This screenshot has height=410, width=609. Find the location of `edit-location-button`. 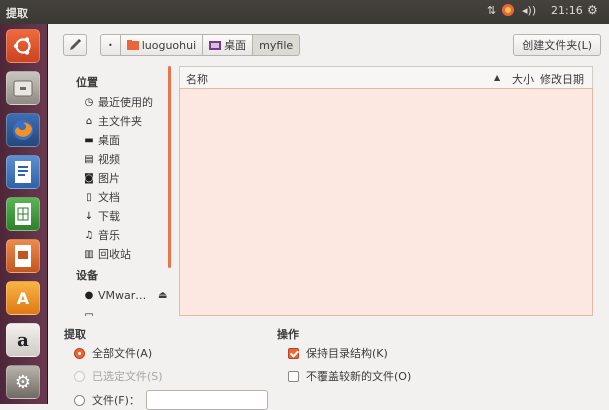

edit-location-button is located at coordinates (75, 45).